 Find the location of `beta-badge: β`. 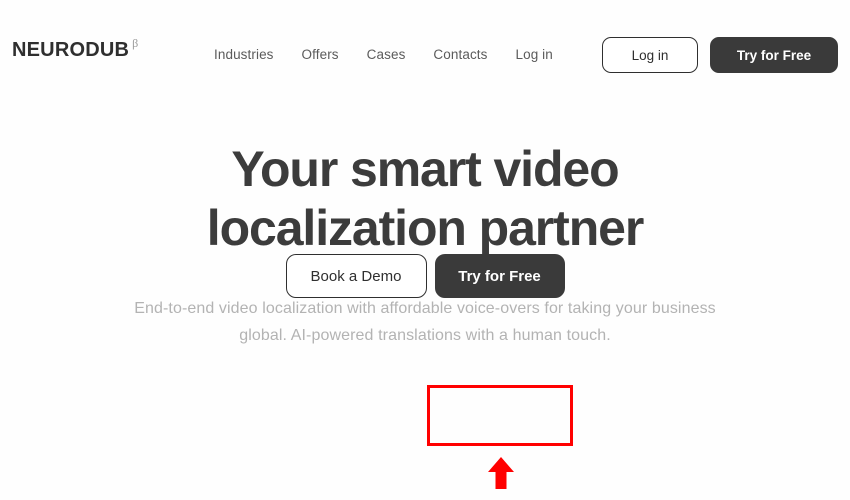

beta-badge: β is located at coordinates (135, 43).